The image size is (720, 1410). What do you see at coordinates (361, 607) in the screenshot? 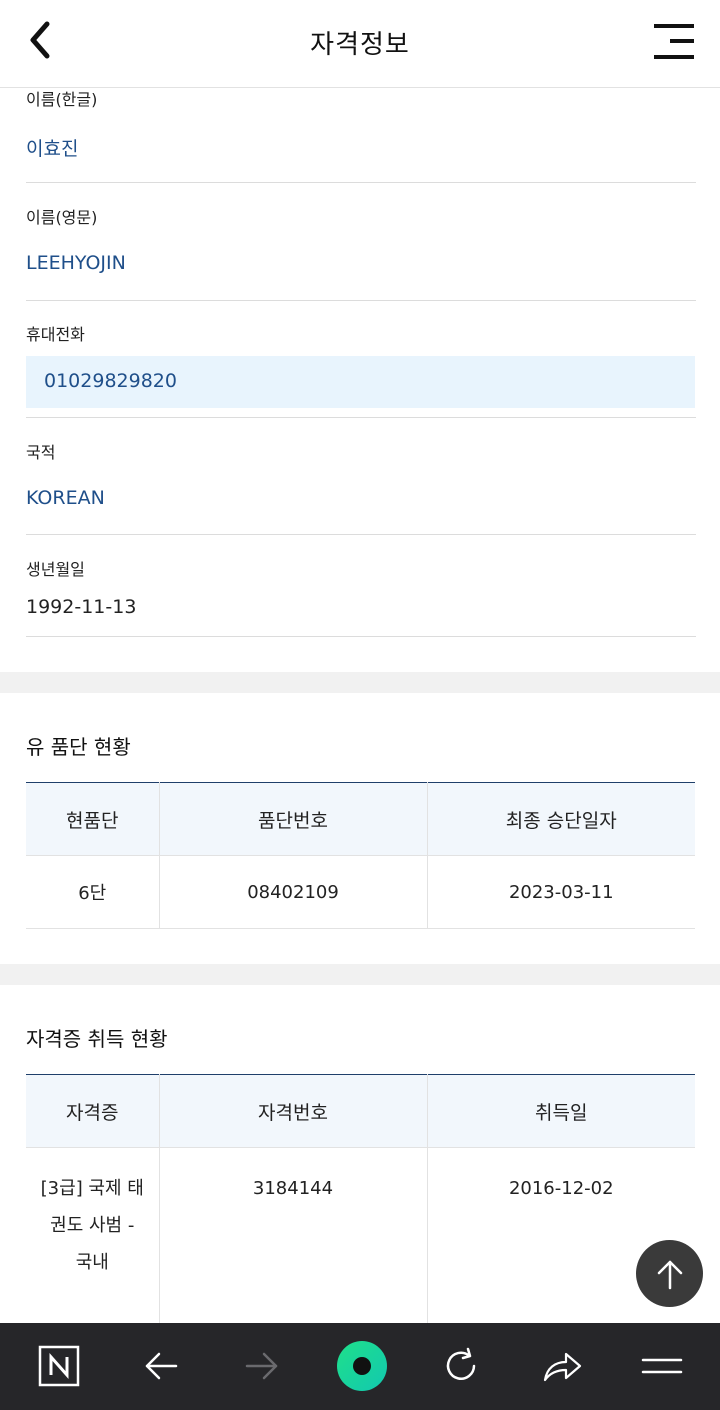
I see `birth-value-wrap: 1992-11-13` at bounding box center [361, 607].